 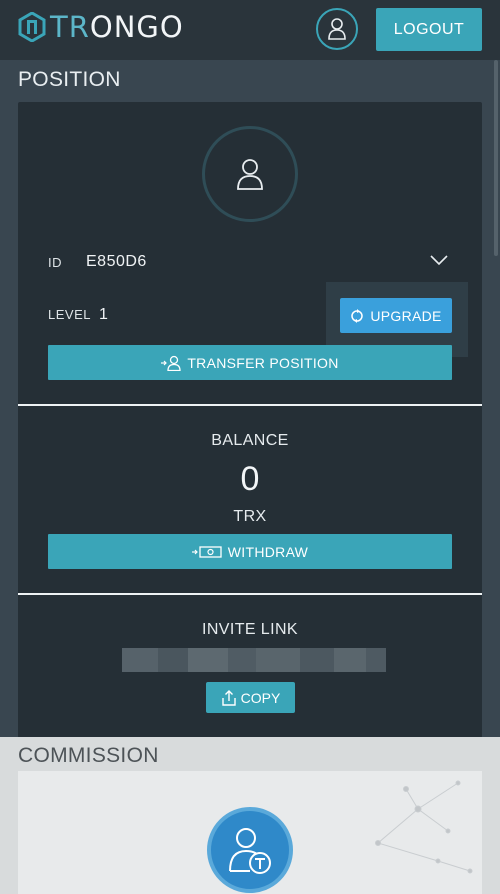 I want to click on copy-invite-link-button: COPY, so click(x=250, y=697).